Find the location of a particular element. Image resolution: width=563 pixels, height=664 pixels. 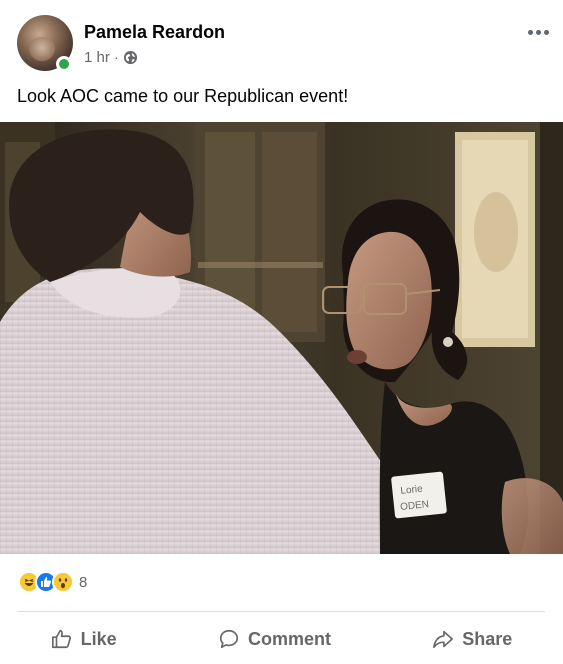

online-status-dot is located at coordinates (64, 64).